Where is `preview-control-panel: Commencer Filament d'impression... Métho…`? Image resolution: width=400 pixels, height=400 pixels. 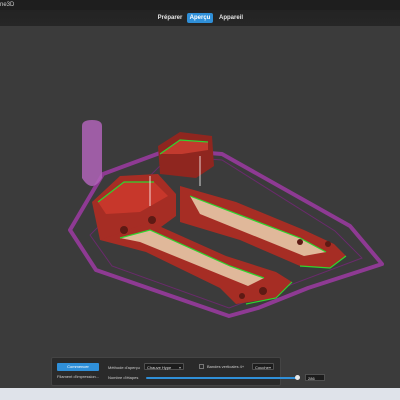 preview-control-panel: Commencer Filament d'impression... Métho… is located at coordinates (188, 371).